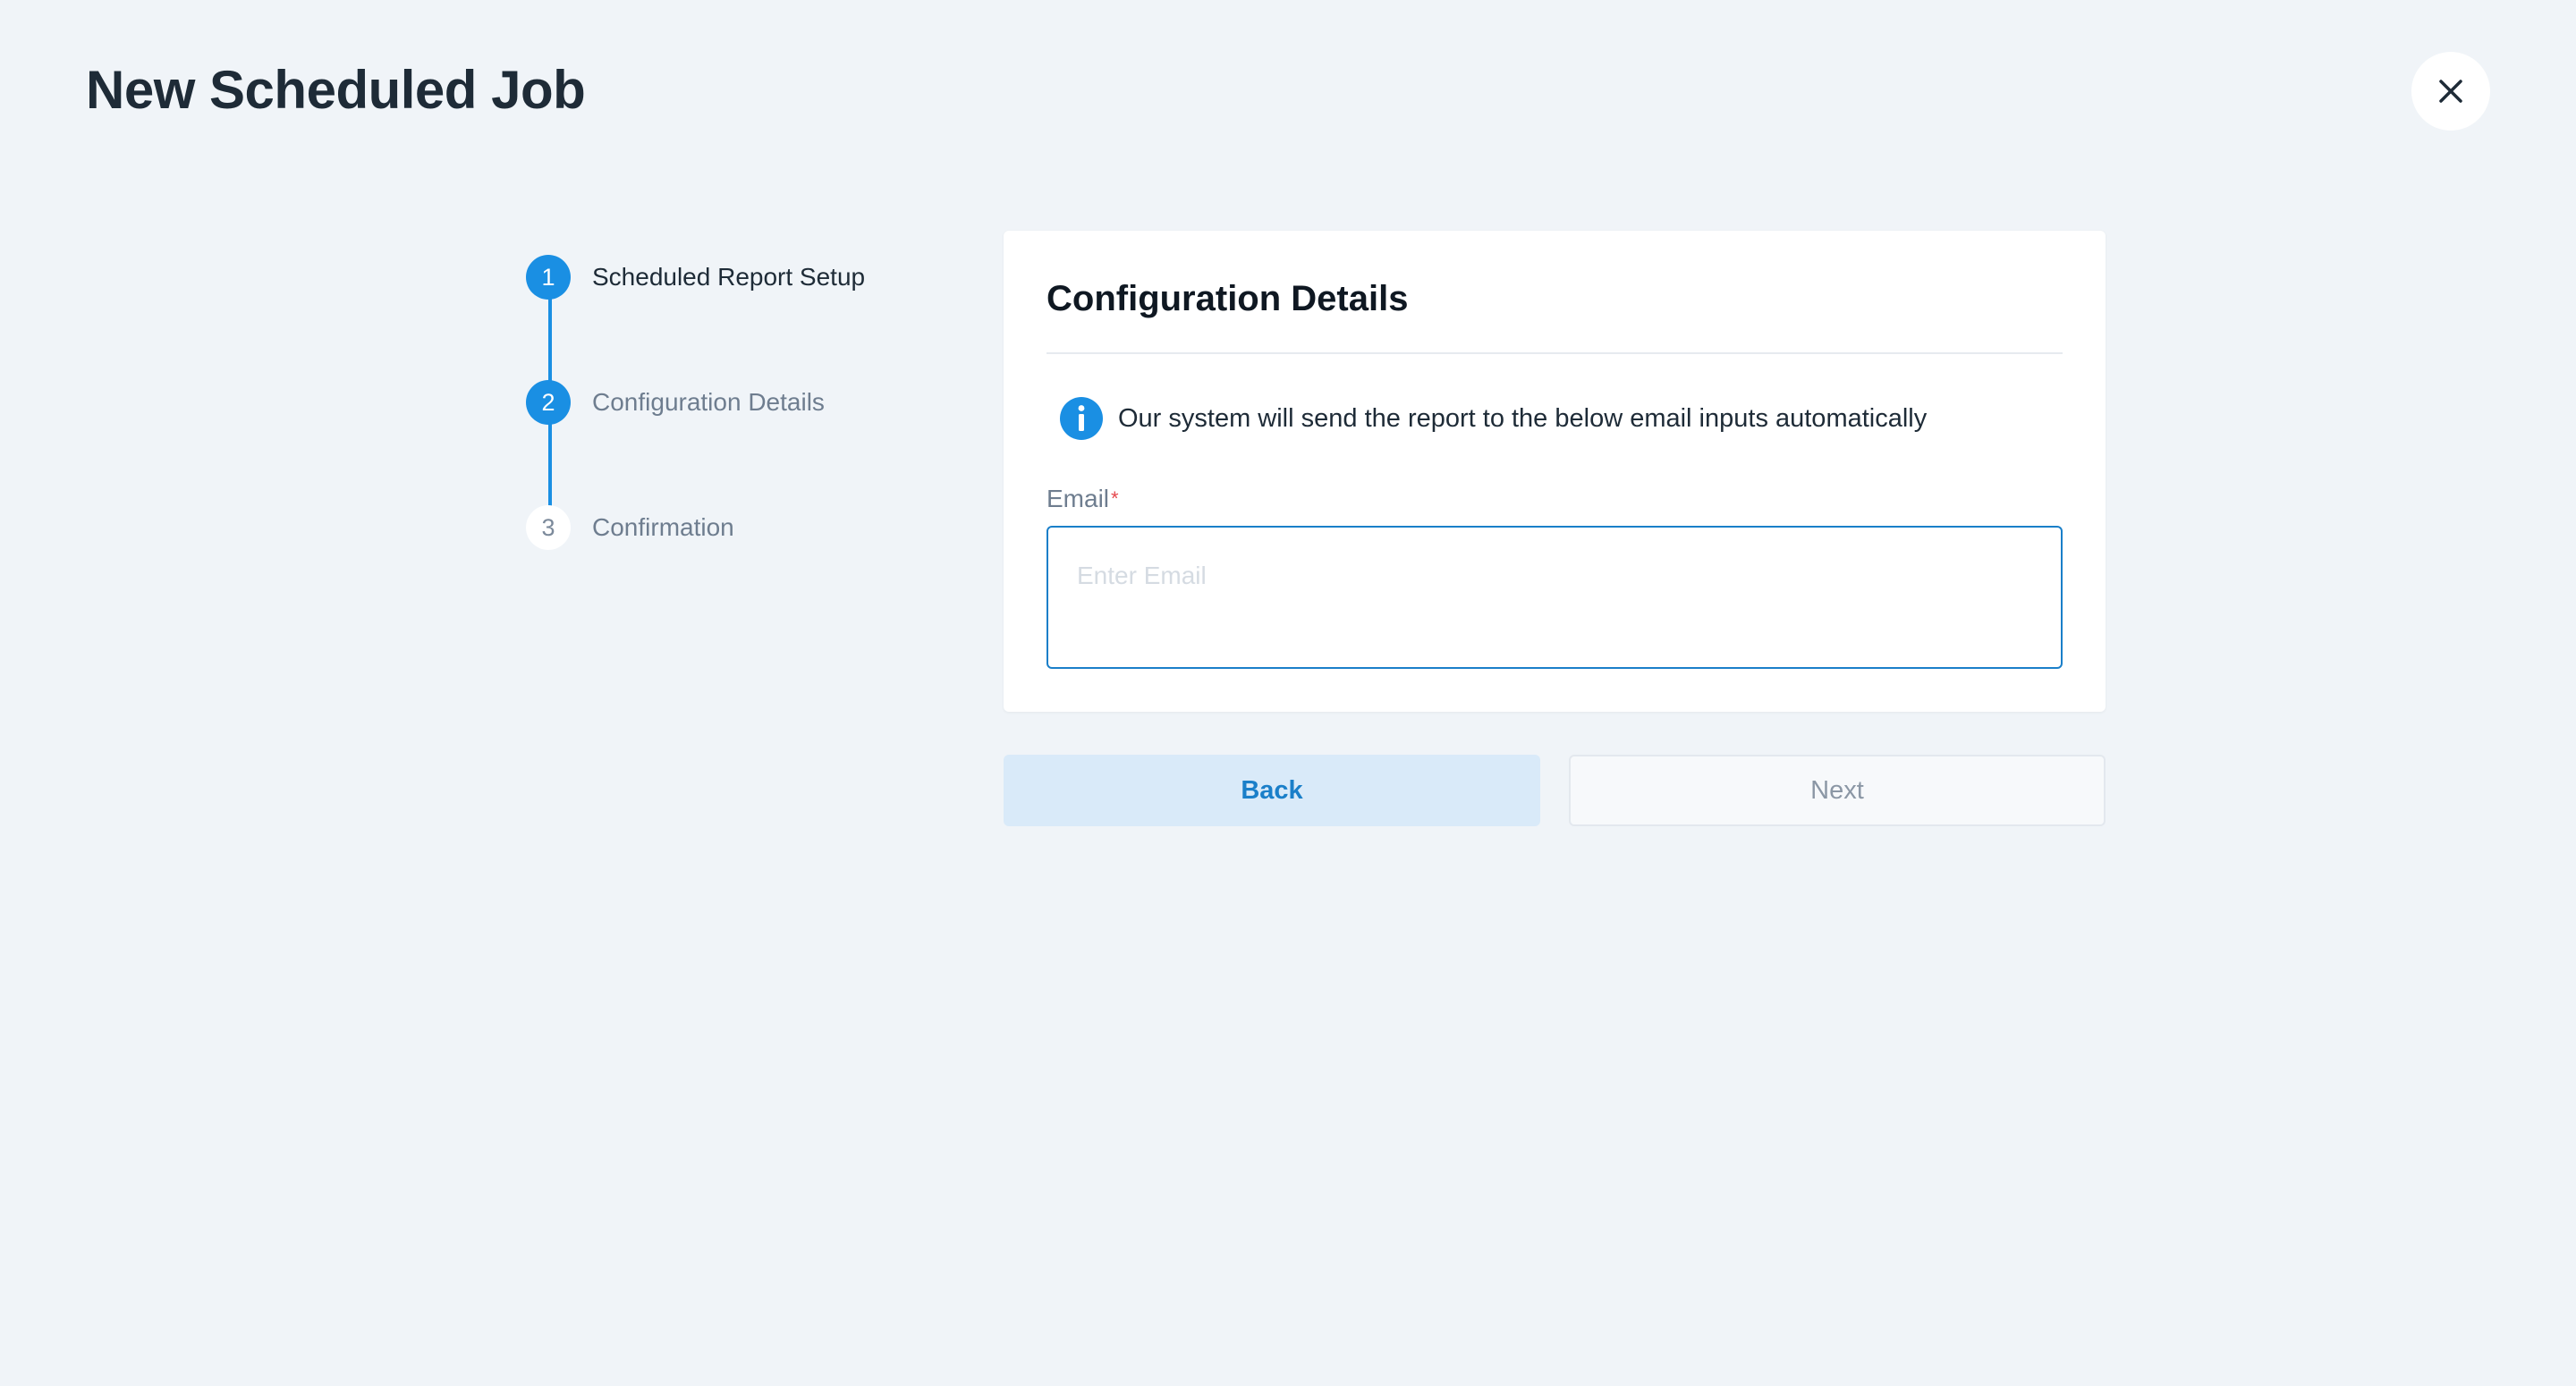  What do you see at coordinates (1227, 298) in the screenshot?
I see `card-title: Configuration Details` at bounding box center [1227, 298].